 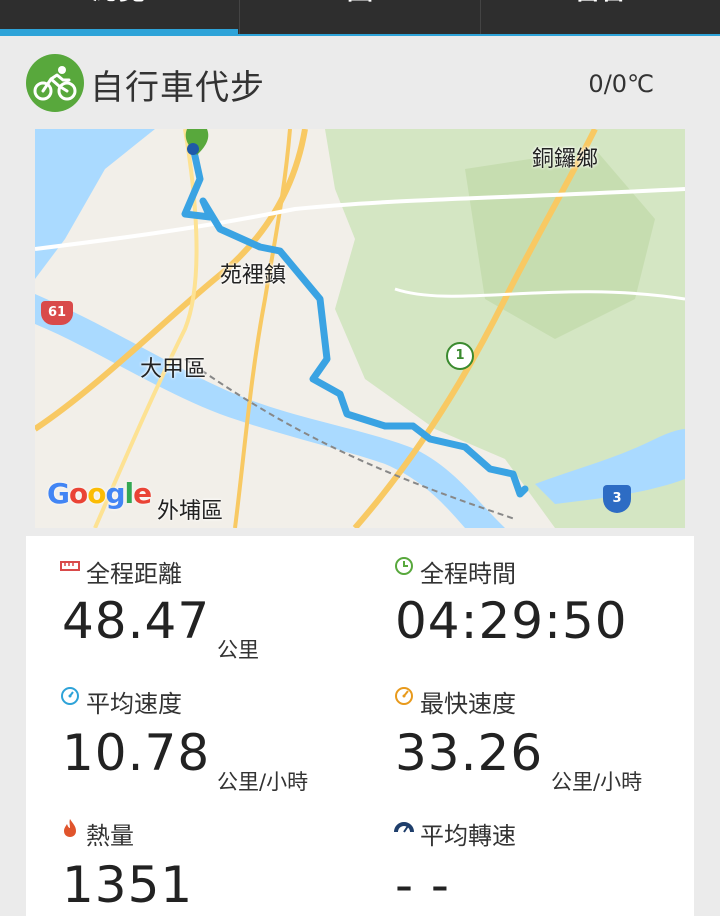 What do you see at coordinates (479, 35) in the screenshot?
I see `tab-underline` at bounding box center [479, 35].